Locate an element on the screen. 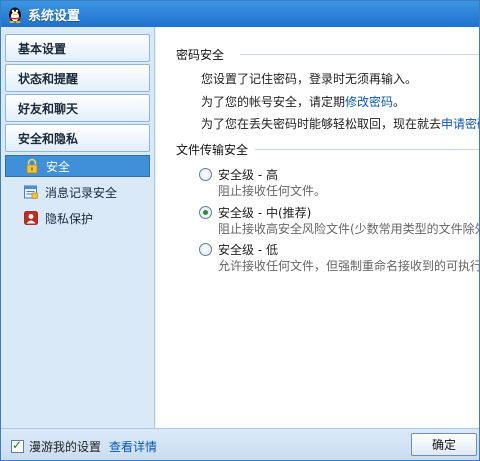  change-password-text: 为了您的帐号安全，请定期修改密码。 is located at coordinates (303, 102).